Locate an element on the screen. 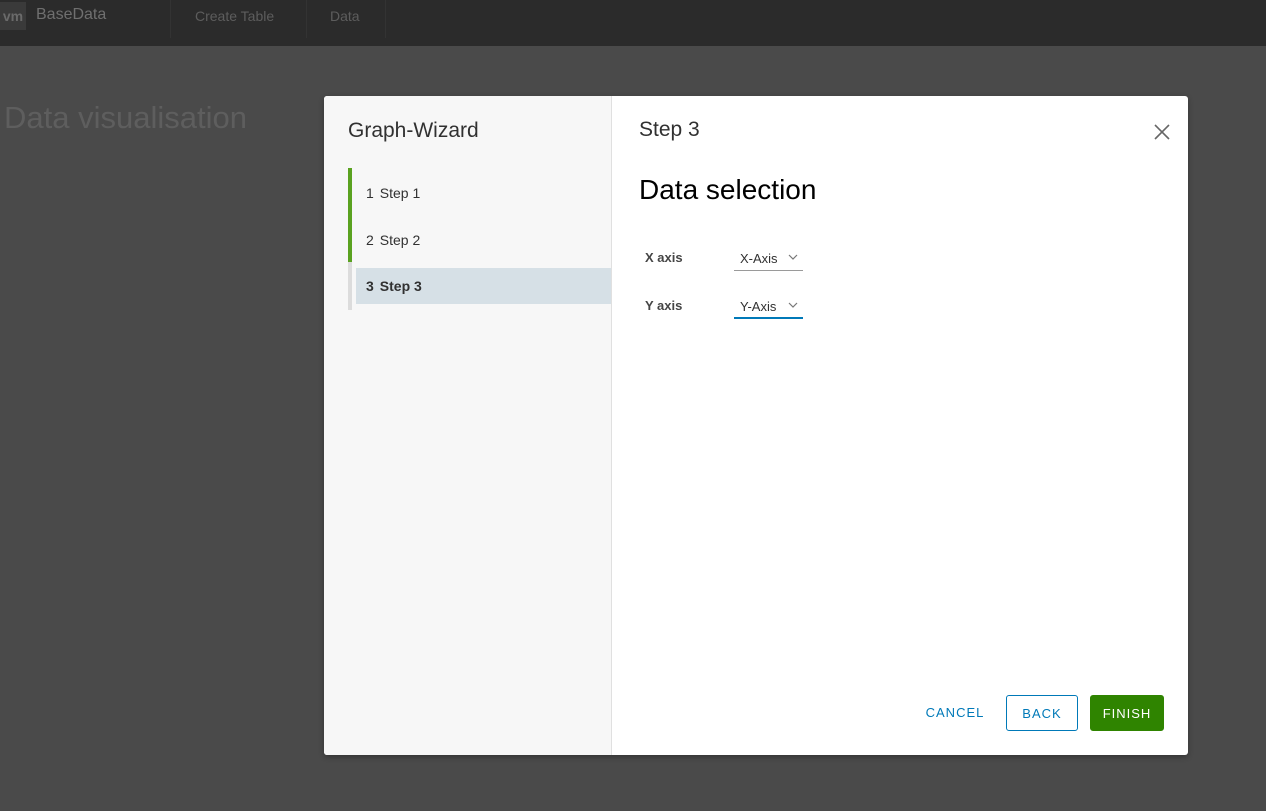 This screenshot has width=1266, height=811. step-progress-rail is located at coordinates (350, 239).